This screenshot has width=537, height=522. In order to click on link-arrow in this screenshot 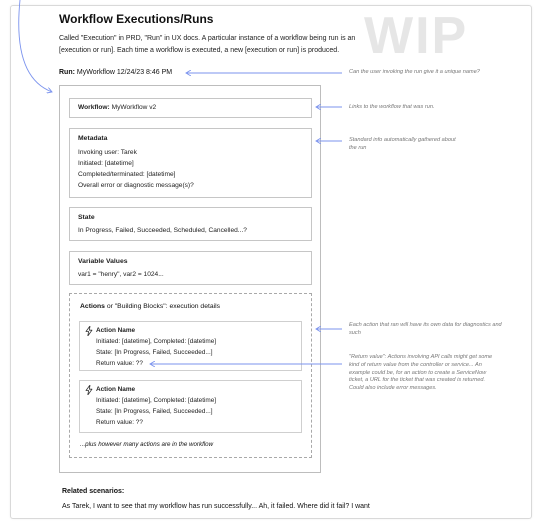, I will do `click(35, 46)`.